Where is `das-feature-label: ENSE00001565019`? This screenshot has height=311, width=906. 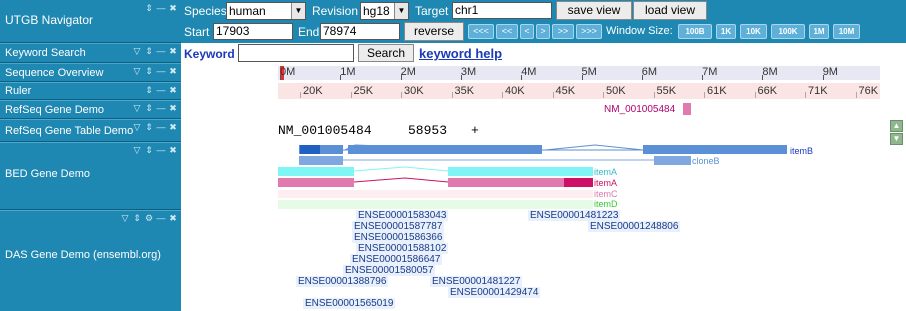 das-feature-label: ENSE00001565019 is located at coordinates (349, 303).